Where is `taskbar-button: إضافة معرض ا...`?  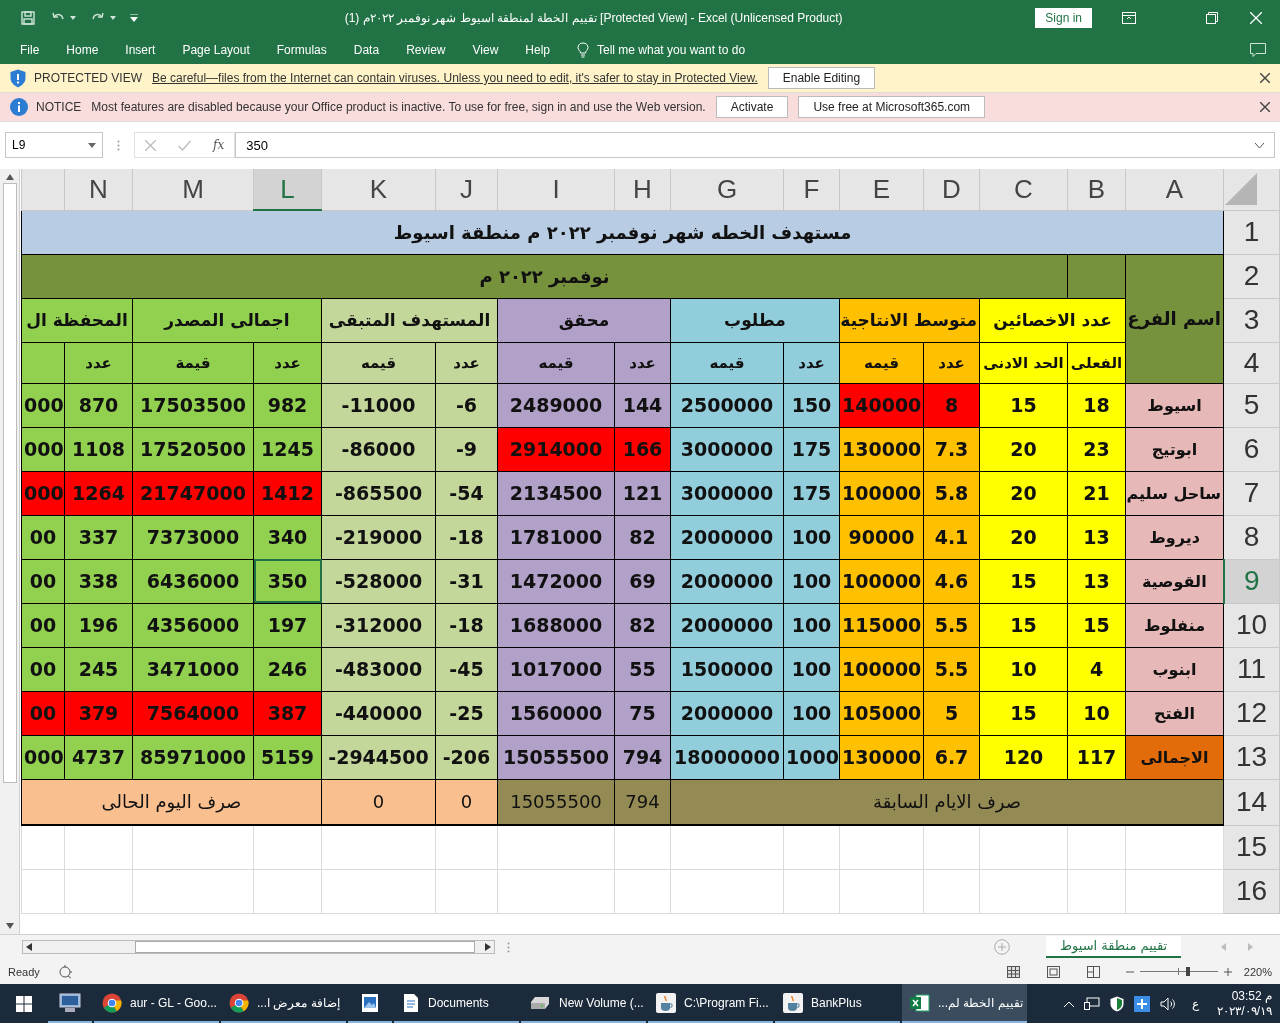
taskbar-button: إضافة معرض ا... is located at coordinates (283, 1003).